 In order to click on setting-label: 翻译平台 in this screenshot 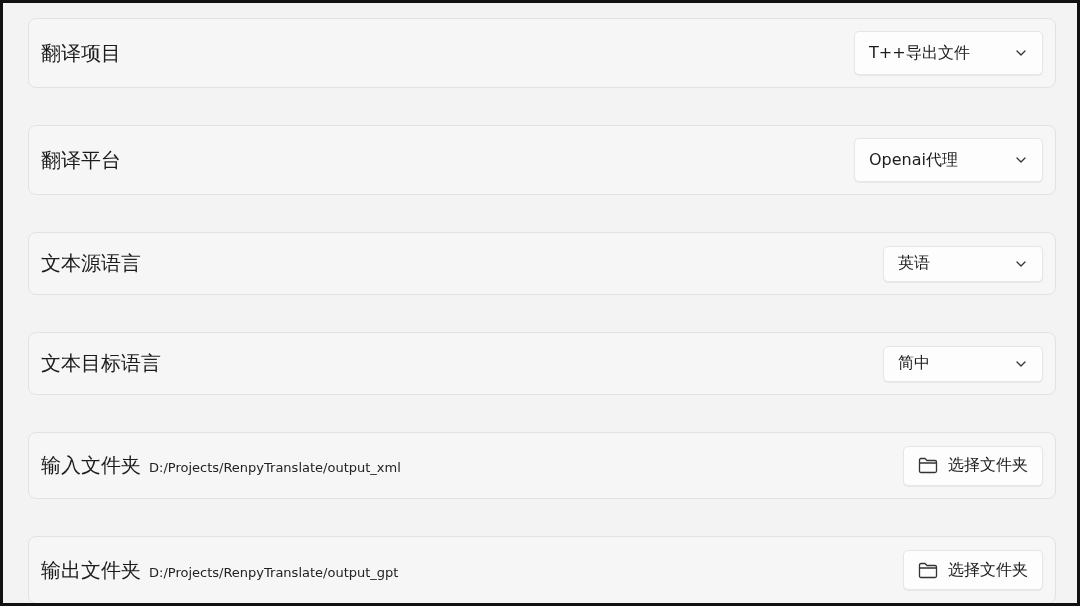, I will do `click(81, 160)`.